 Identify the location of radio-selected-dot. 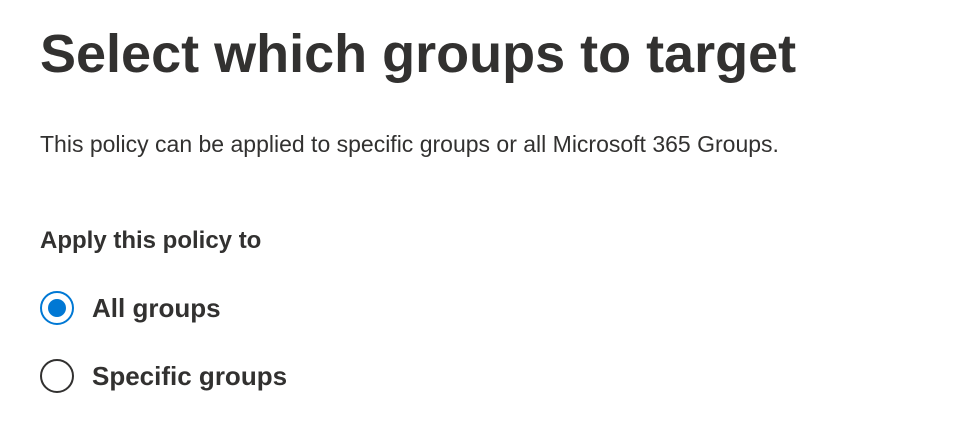
(57, 308).